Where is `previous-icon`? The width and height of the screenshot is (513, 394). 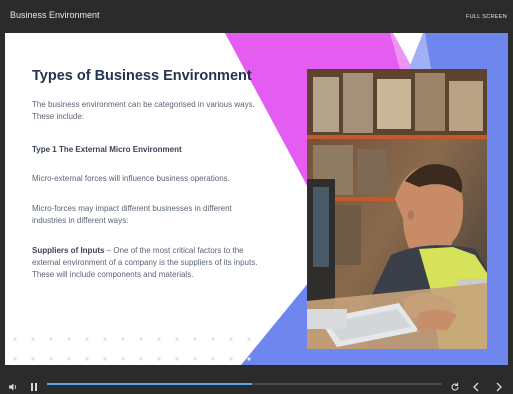
previous-icon is located at coordinates (476, 386).